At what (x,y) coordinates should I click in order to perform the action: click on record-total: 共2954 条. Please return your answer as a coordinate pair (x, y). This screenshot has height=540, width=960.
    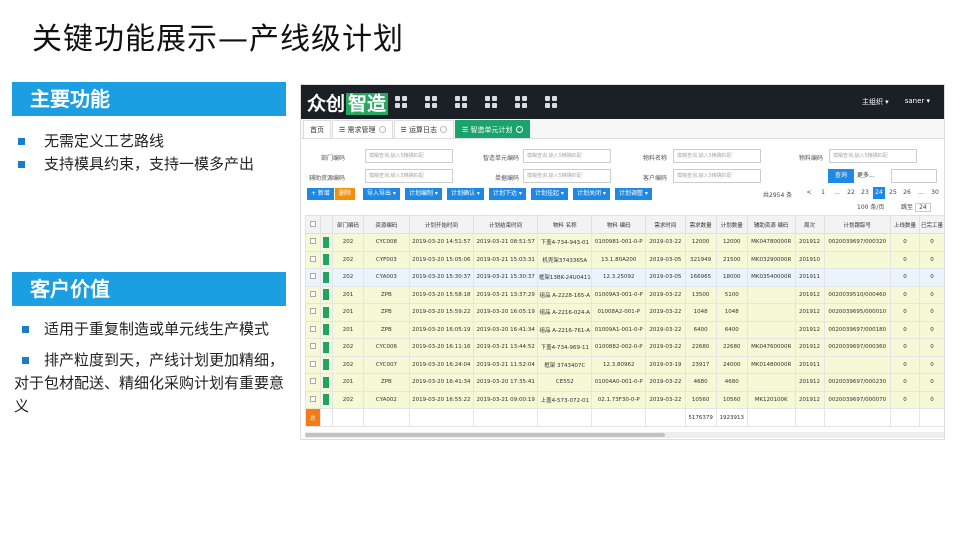
    Looking at the image, I should click on (778, 195).